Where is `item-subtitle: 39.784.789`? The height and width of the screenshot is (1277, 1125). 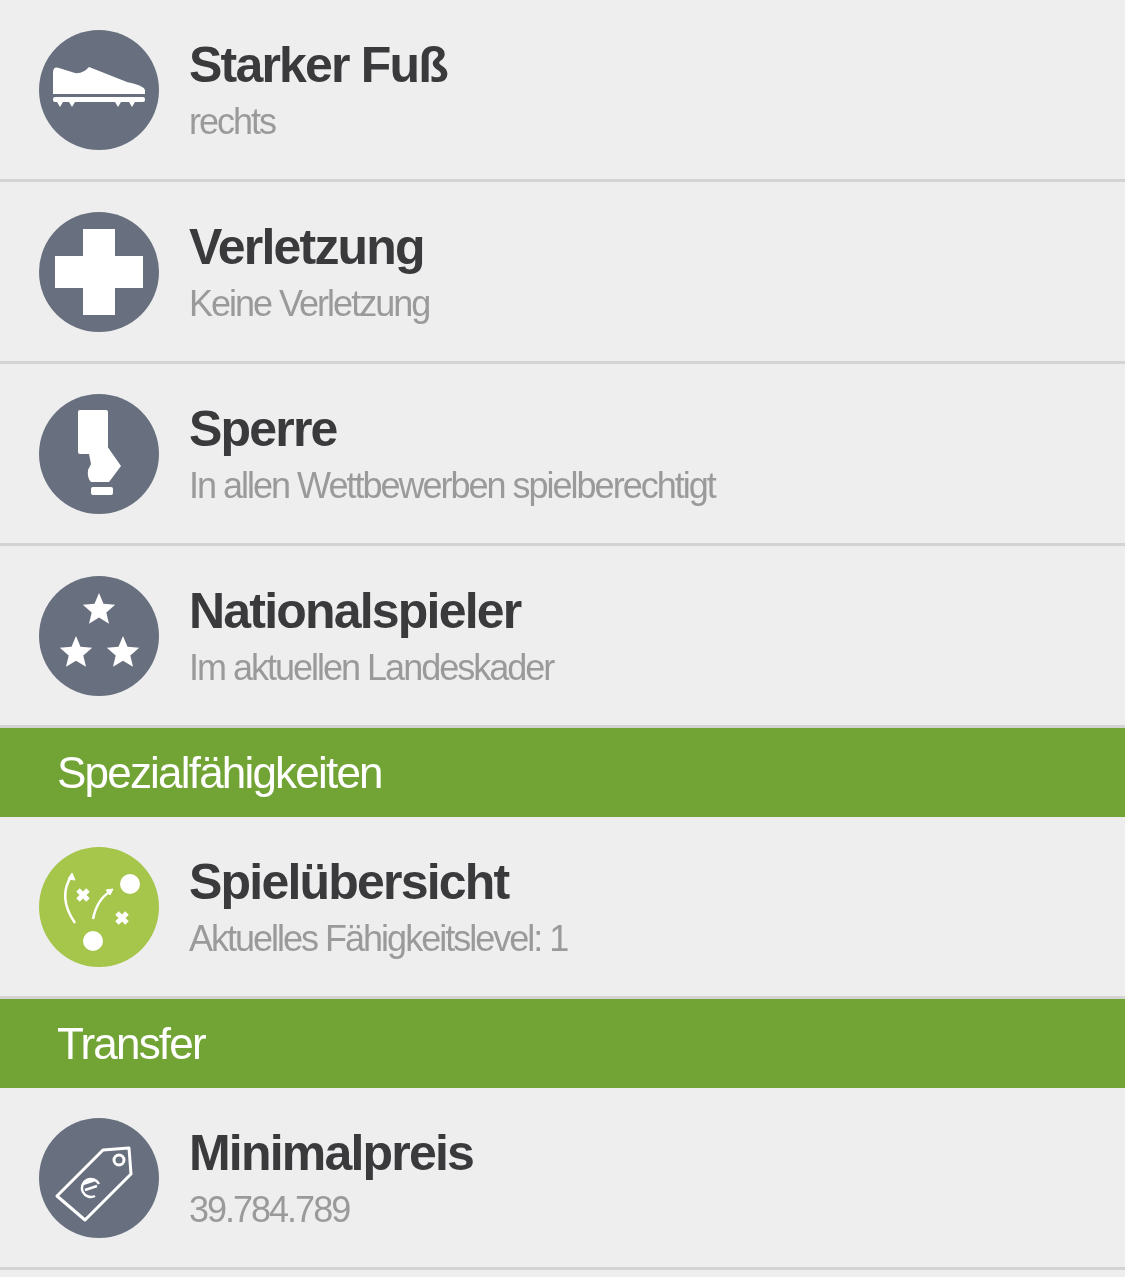 item-subtitle: 39.784.789 is located at coordinates (270, 1209).